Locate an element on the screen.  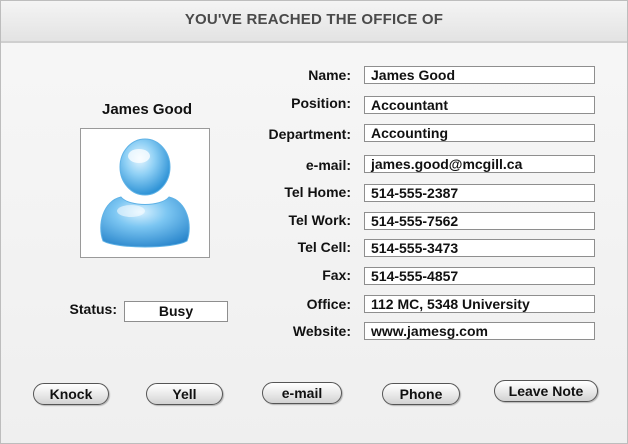
avatar is located at coordinates (145, 193).